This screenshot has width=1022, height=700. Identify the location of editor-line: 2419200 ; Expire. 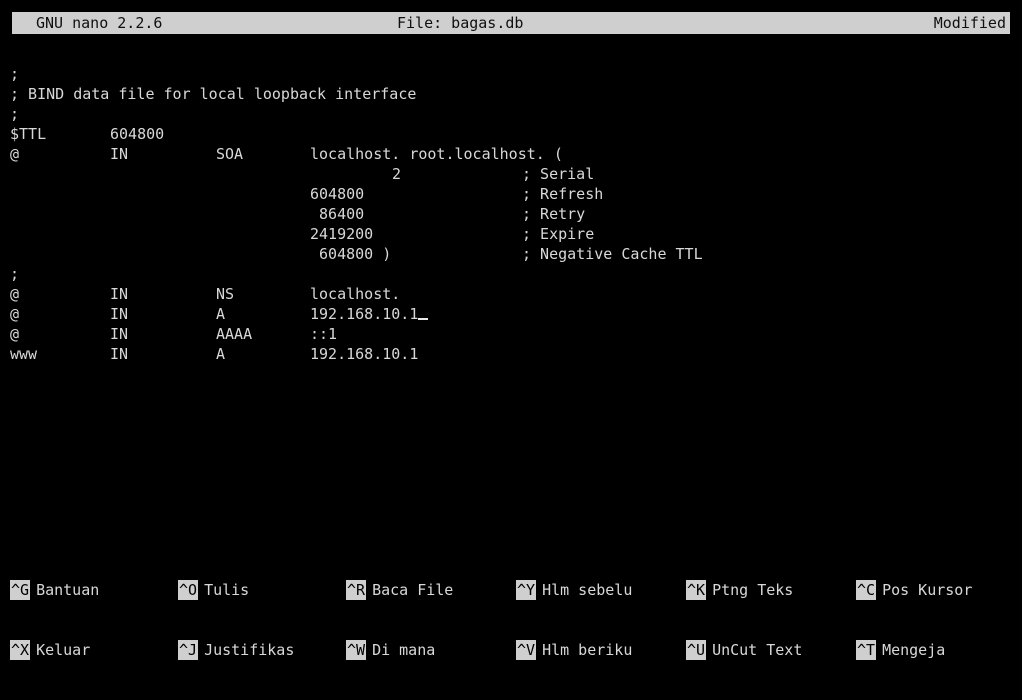
(510, 234).